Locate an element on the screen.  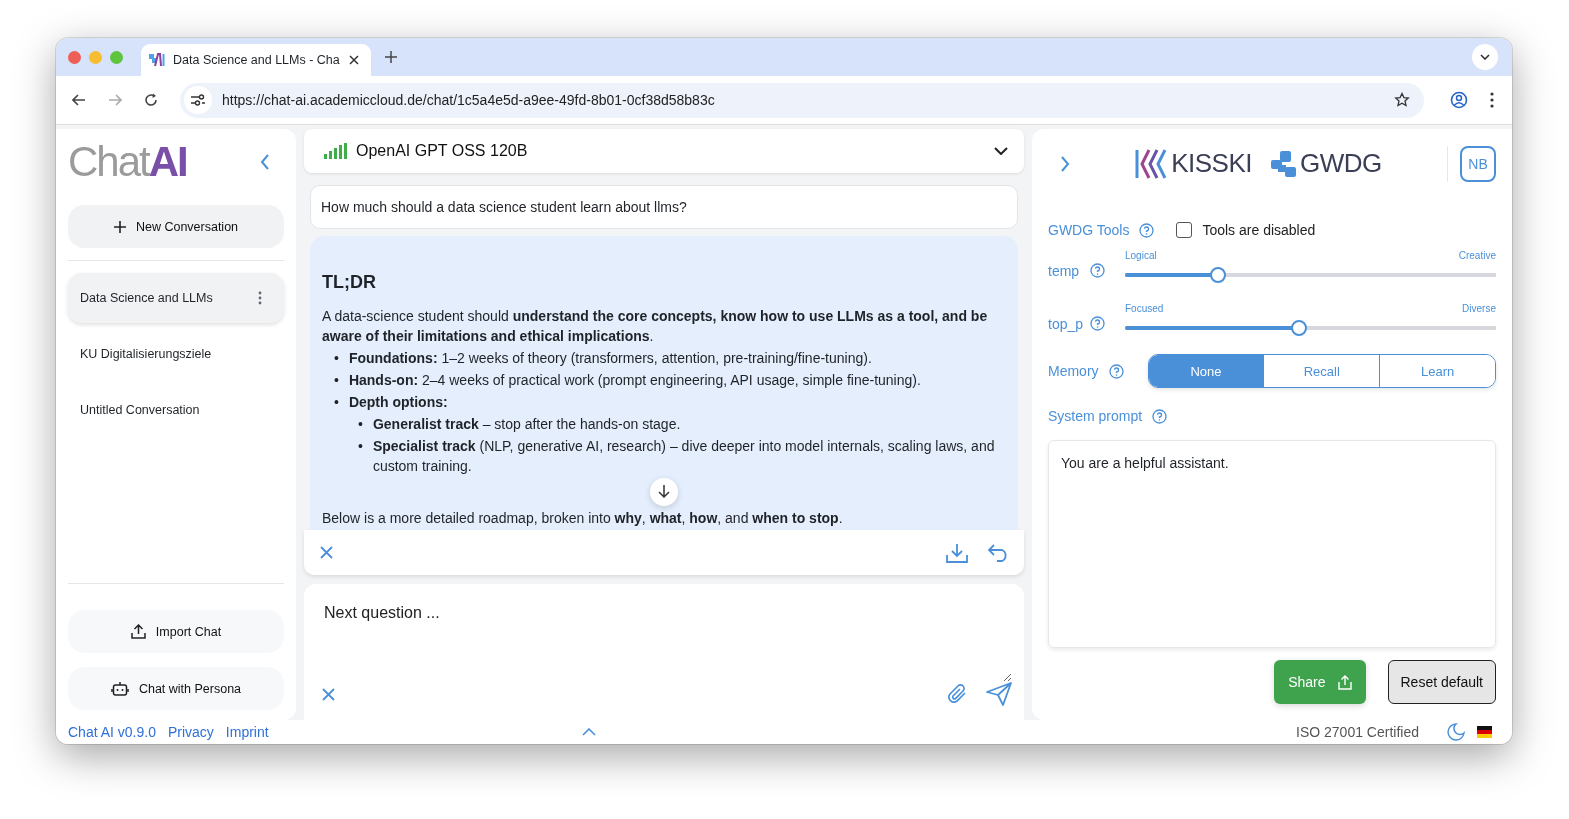
browser-tab: Data Science and LLMs - Cha is located at coordinates (256, 60).